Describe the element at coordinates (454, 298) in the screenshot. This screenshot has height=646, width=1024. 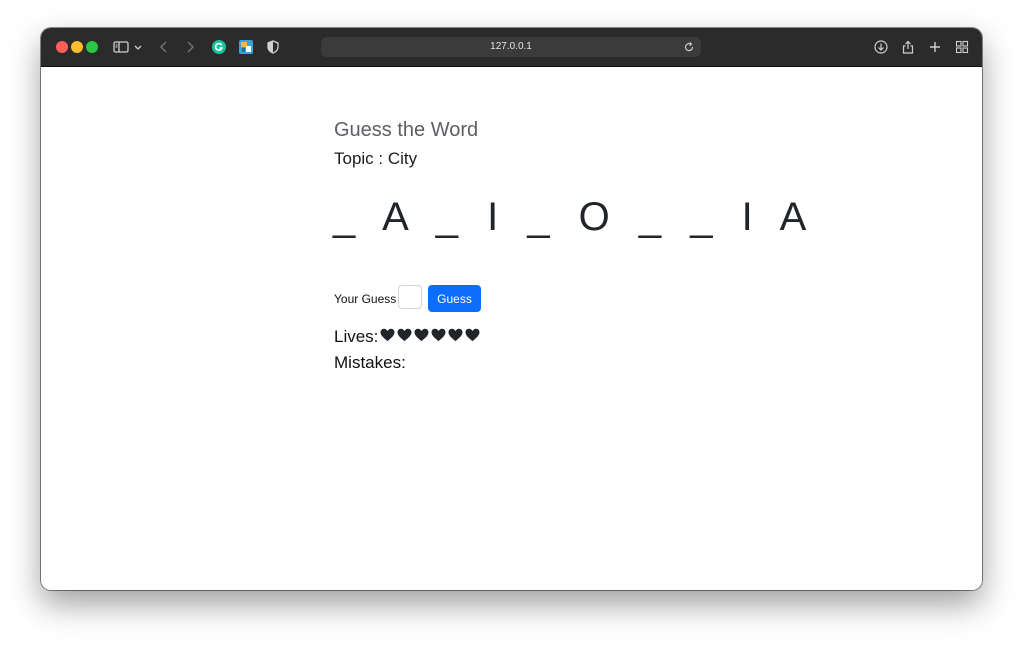
I see `guess-button: Guess` at that location.